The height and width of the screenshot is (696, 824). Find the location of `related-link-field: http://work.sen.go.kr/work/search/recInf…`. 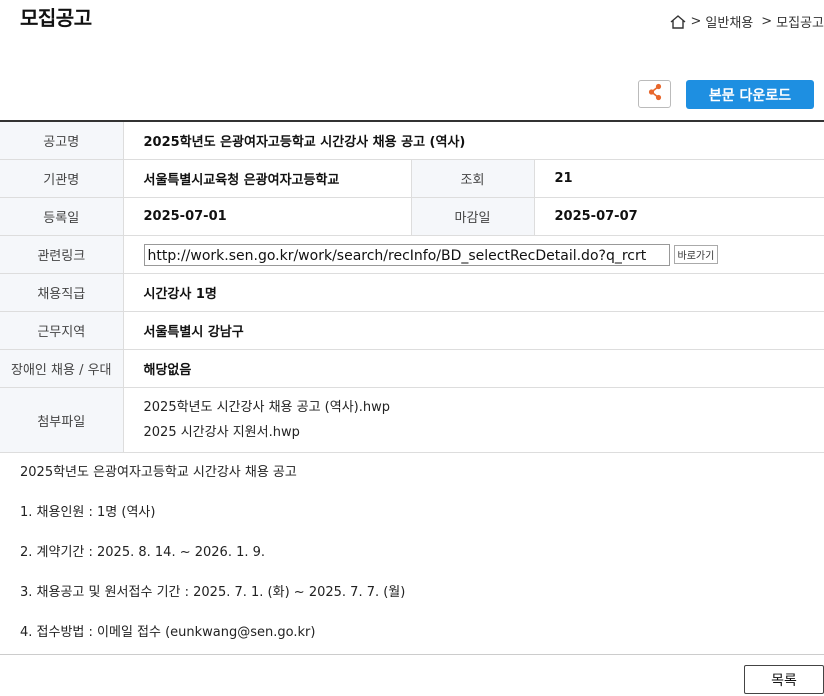

related-link-field: http://work.sen.go.kr/work/search/recInf… is located at coordinates (406, 254).